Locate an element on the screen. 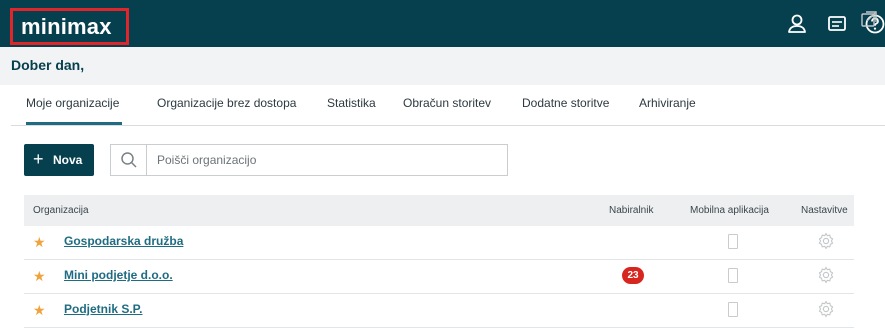 Image resolution: width=885 pixels, height=328 pixels. top-bar: minimax is located at coordinates (442, 23).